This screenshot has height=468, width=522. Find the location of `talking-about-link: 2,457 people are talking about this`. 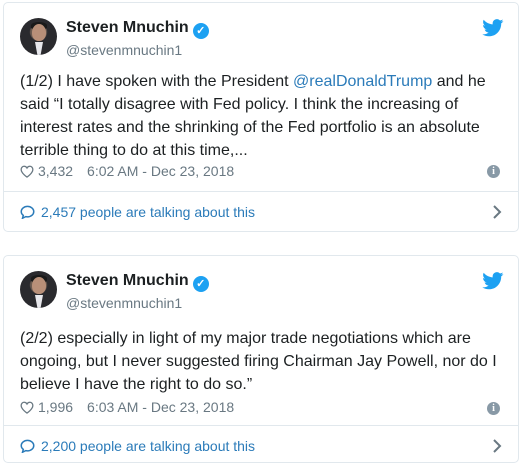

talking-about-link: 2,457 people are talking about this is located at coordinates (261, 212).